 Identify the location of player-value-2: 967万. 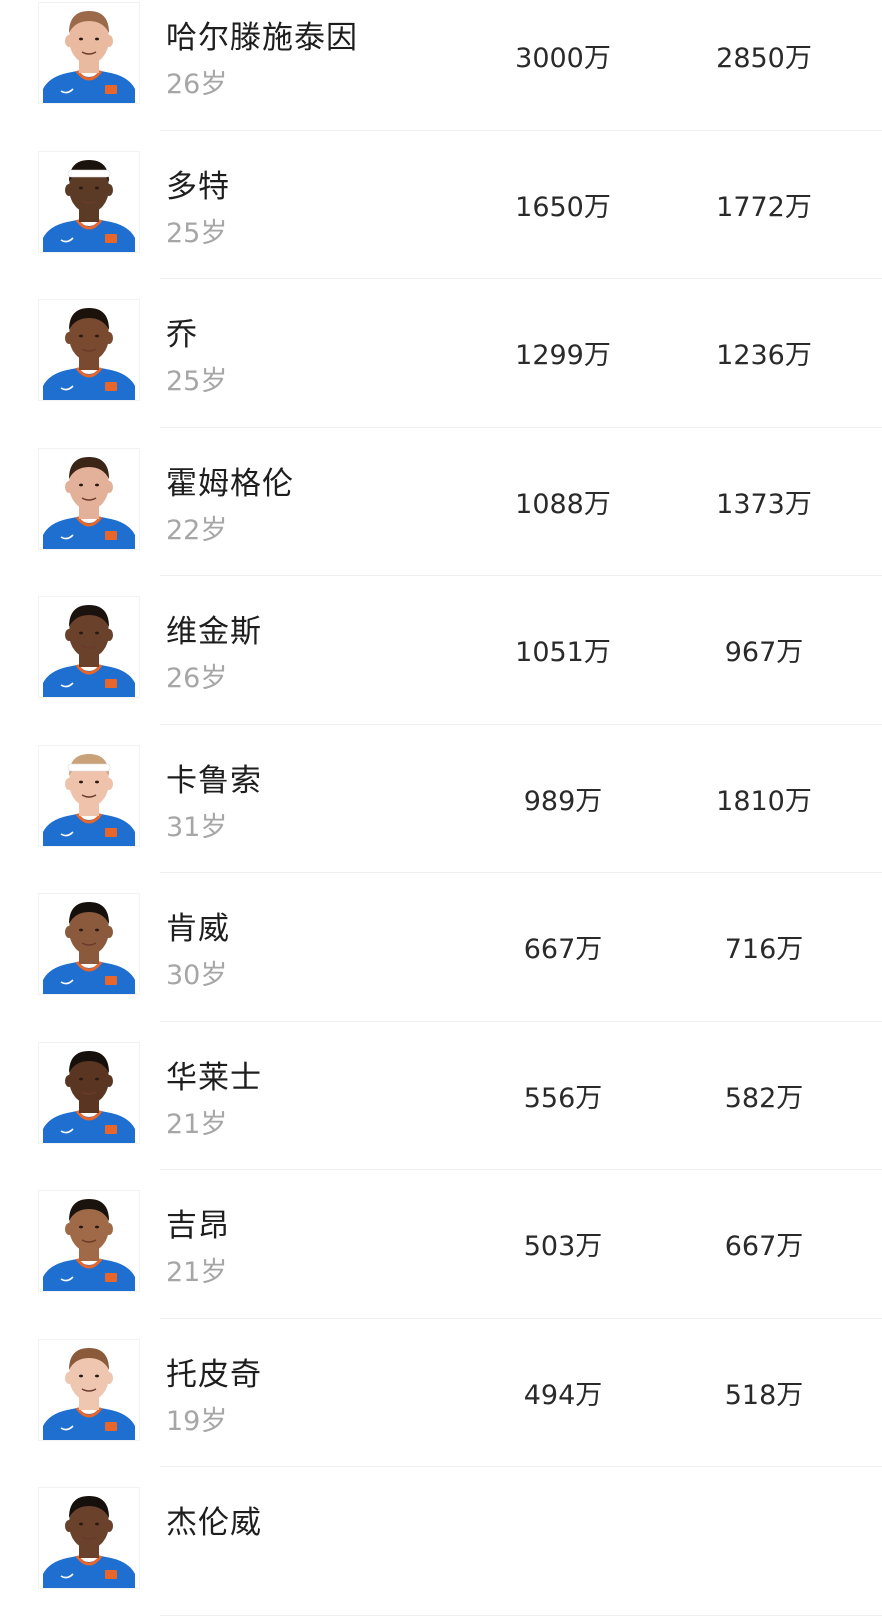
(764, 652).